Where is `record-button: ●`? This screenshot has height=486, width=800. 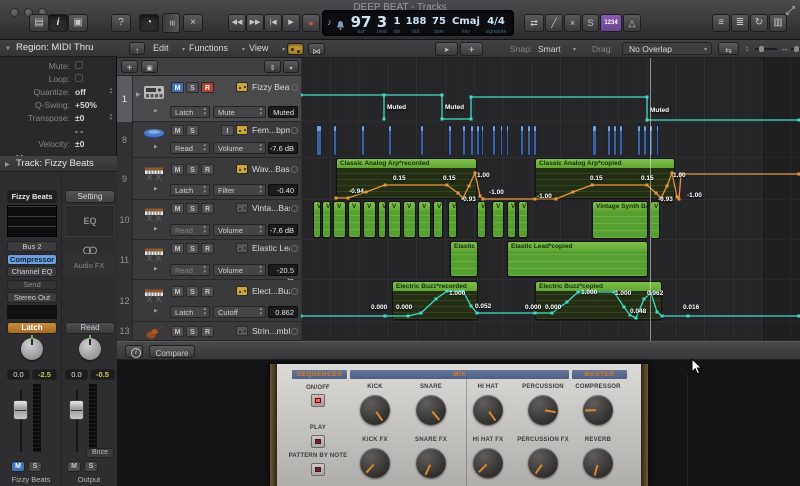
record-button: ● is located at coordinates (311, 23).